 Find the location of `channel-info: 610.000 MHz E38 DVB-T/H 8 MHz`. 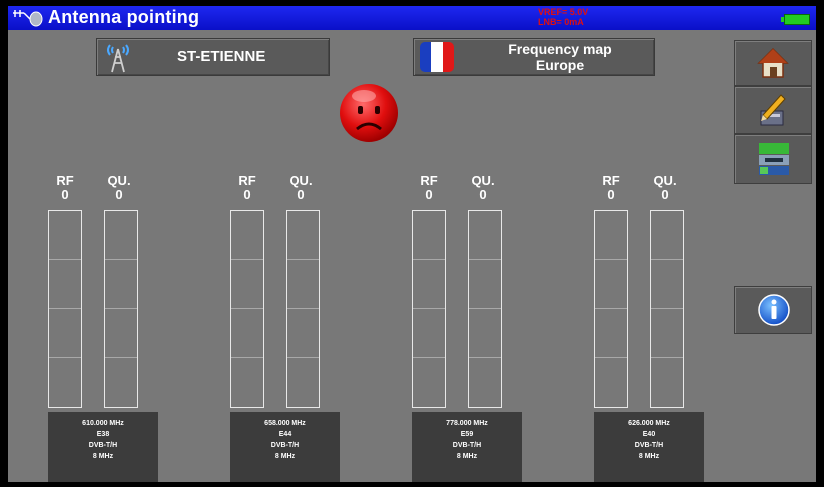

channel-info: 610.000 MHz E38 DVB-T/H 8 MHz is located at coordinates (103, 447).